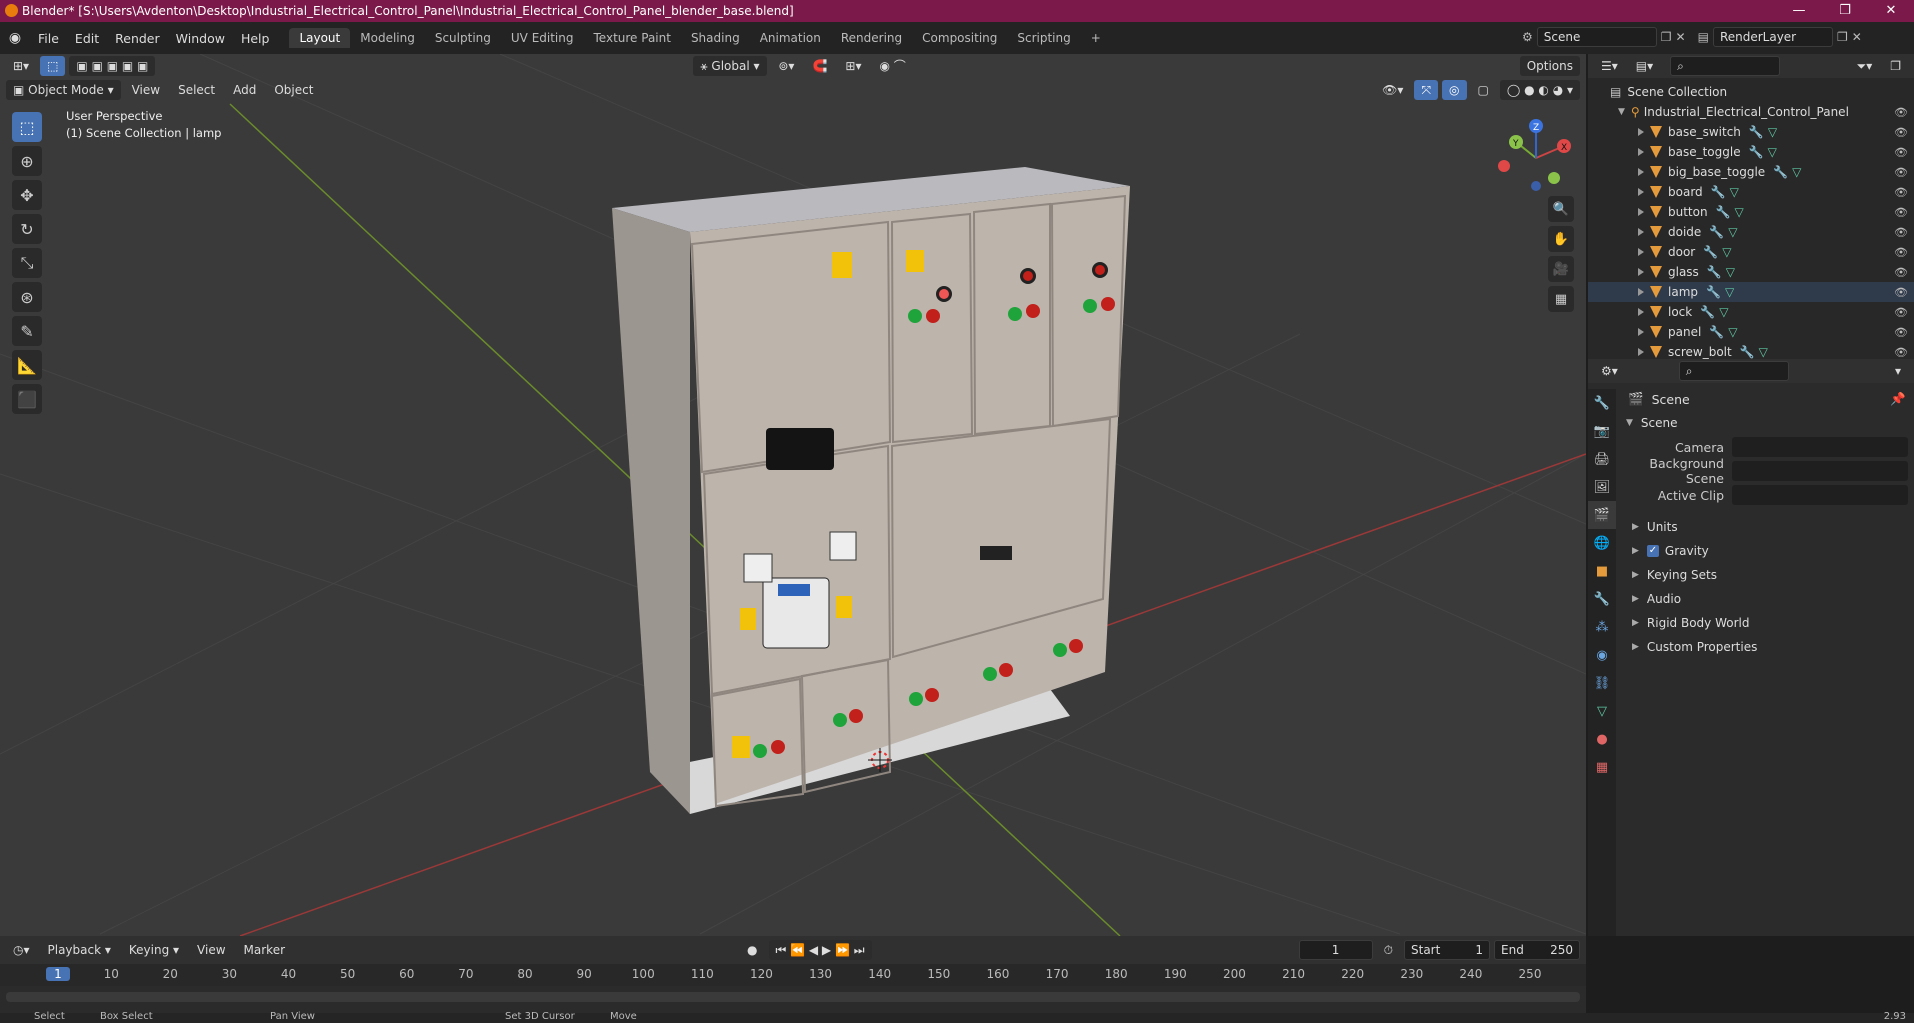 Image resolution: width=1914 pixels, height=1023 pixels. What do you see at coordinates (58, 974) in the screenshot?
I see `current-frame-marker: 1` at bounding box center [58, 974].